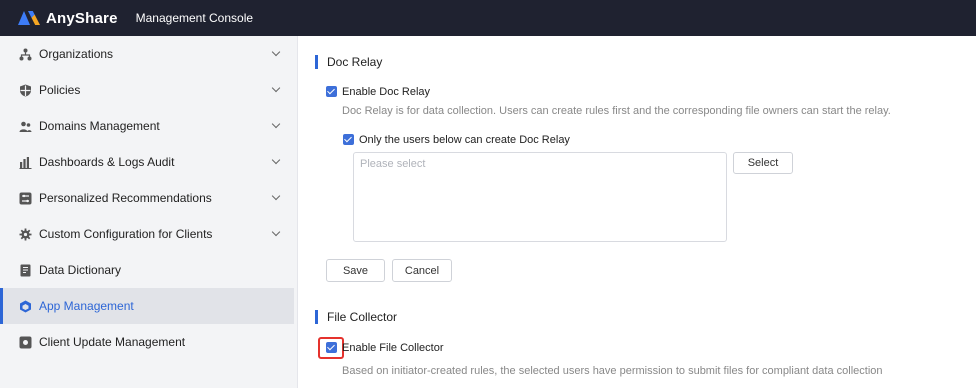 The image size is (976, 388). What do you see at coordinates (25, 54) in the screenshot?
I see `org-icon` at bounding box center [25, 54].